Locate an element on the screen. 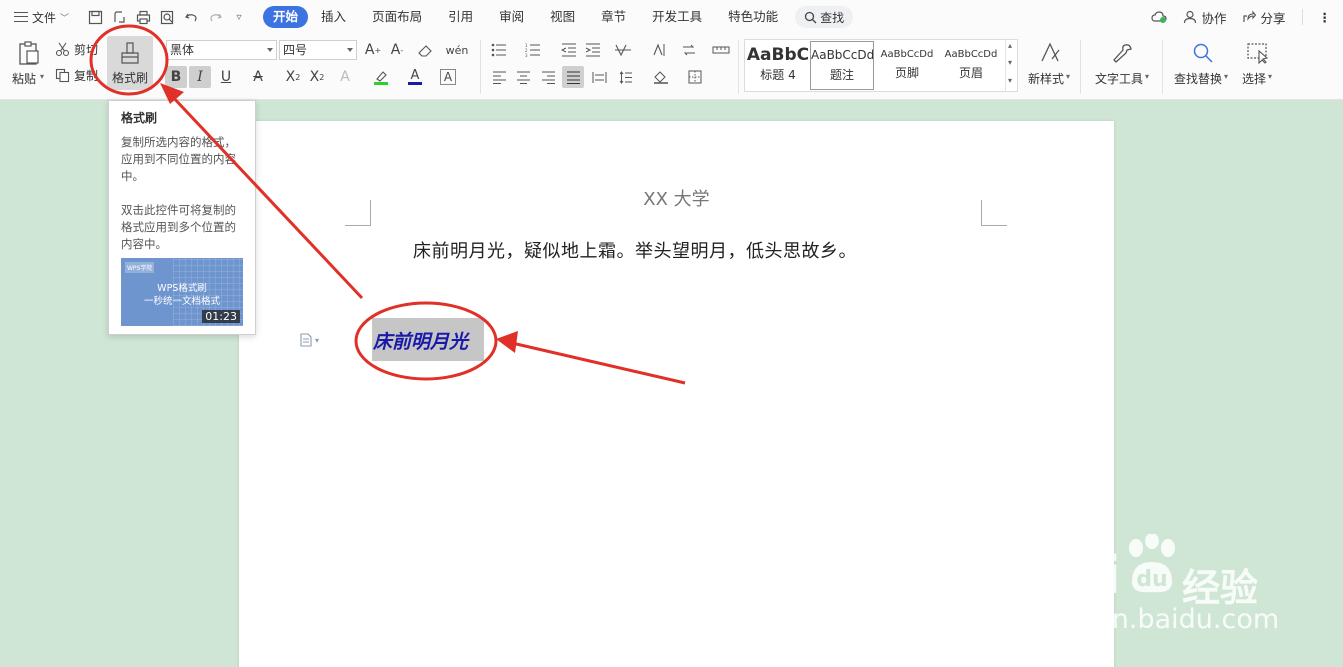 The image size is (1343, 667). print-icon is located at coordinates (143, 17).